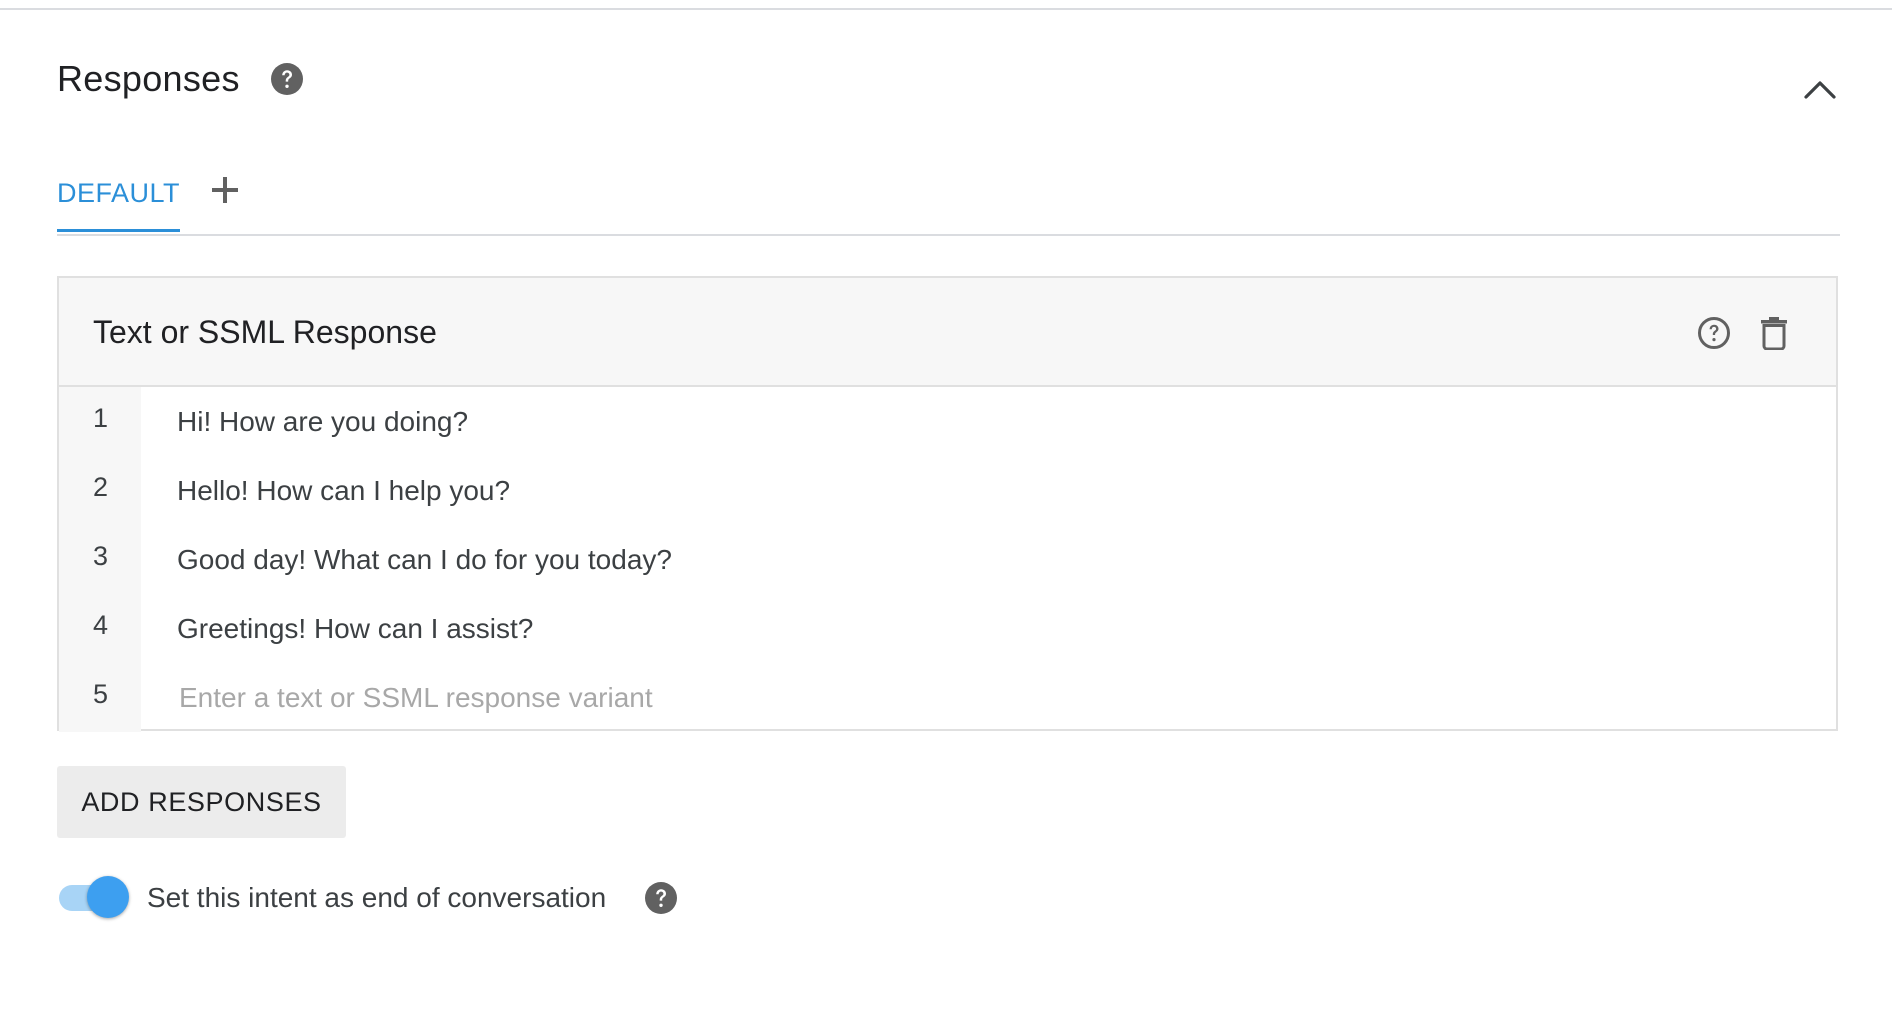 This screenshot has width=1892, height=1010. I want to click on card-title: Text or SSML Response, so click(265, 332).